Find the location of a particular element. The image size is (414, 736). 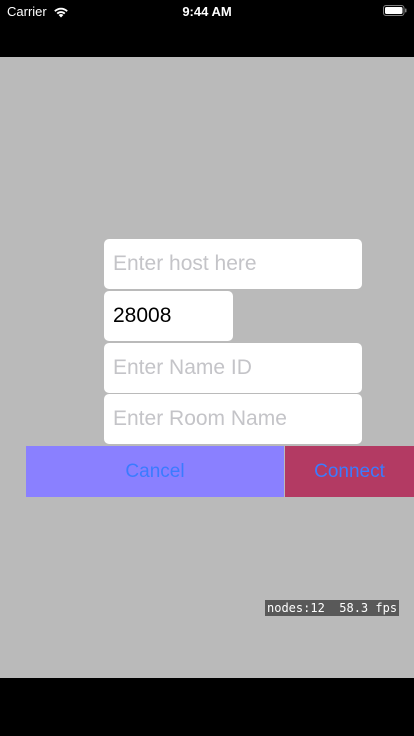

cancel-button: Cancel is located at coordinates (155, 471).